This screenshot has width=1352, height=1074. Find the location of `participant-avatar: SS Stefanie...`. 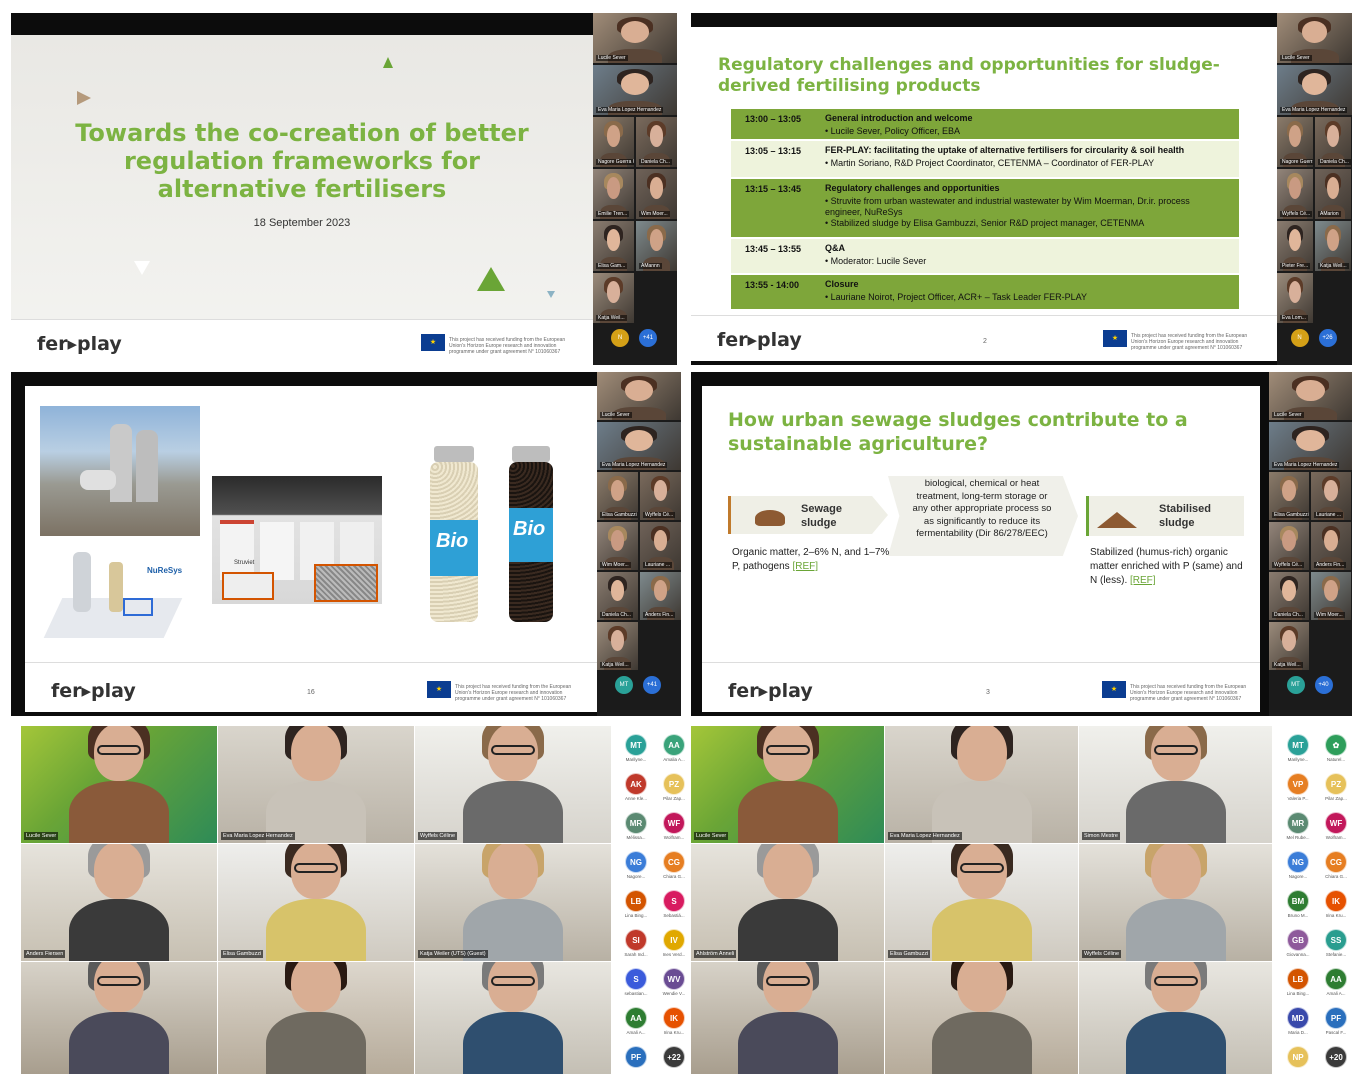

participant-avatar: SS Stefanie... is located at coordinates (1336, 943).